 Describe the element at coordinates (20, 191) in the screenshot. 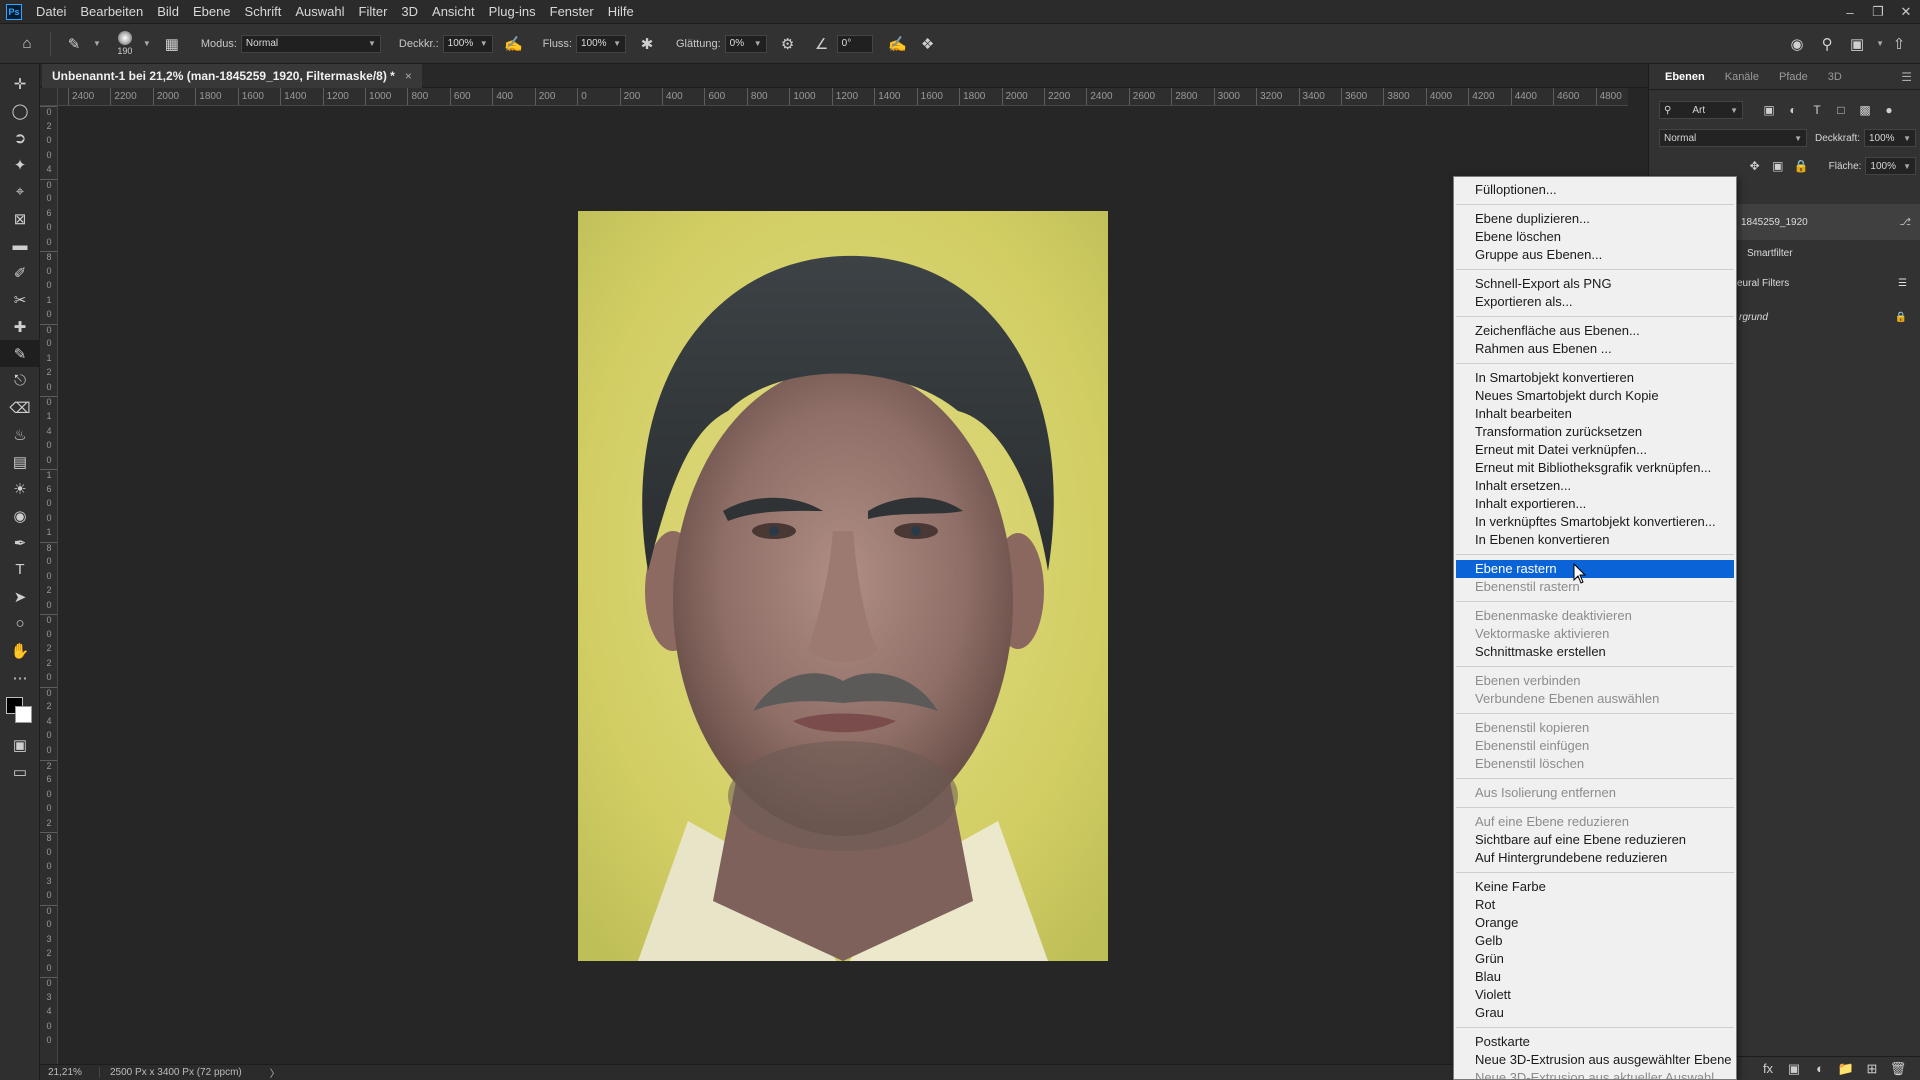

I see `crop-icon: ⌖` at that location.